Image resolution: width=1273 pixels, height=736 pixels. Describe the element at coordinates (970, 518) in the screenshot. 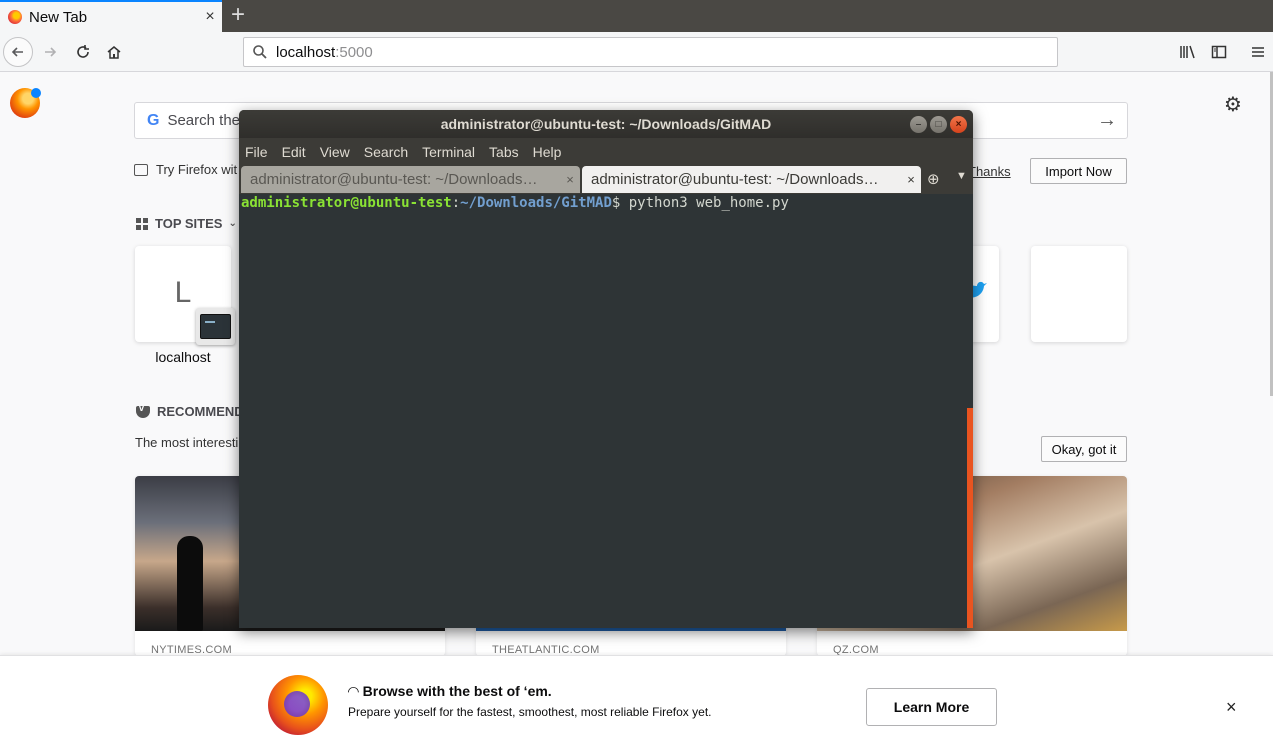

I see `terminal-scrollbar` at that location.